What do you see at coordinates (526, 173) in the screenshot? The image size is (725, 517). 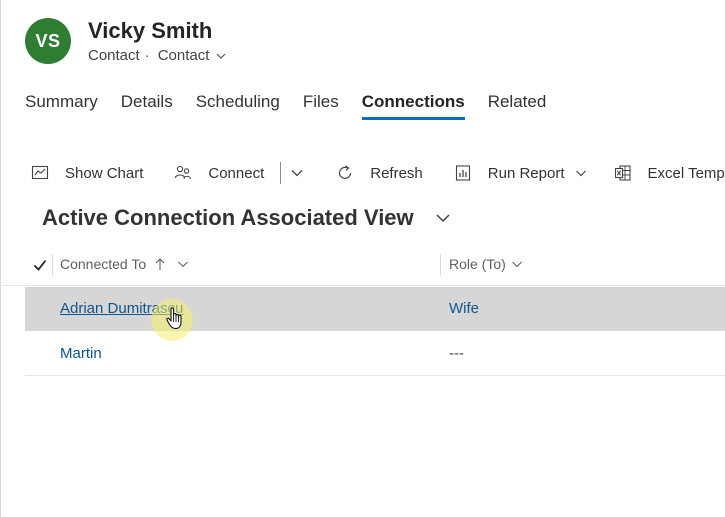 I see `run-report-label: Run Report` at bounding box center [526, 173].